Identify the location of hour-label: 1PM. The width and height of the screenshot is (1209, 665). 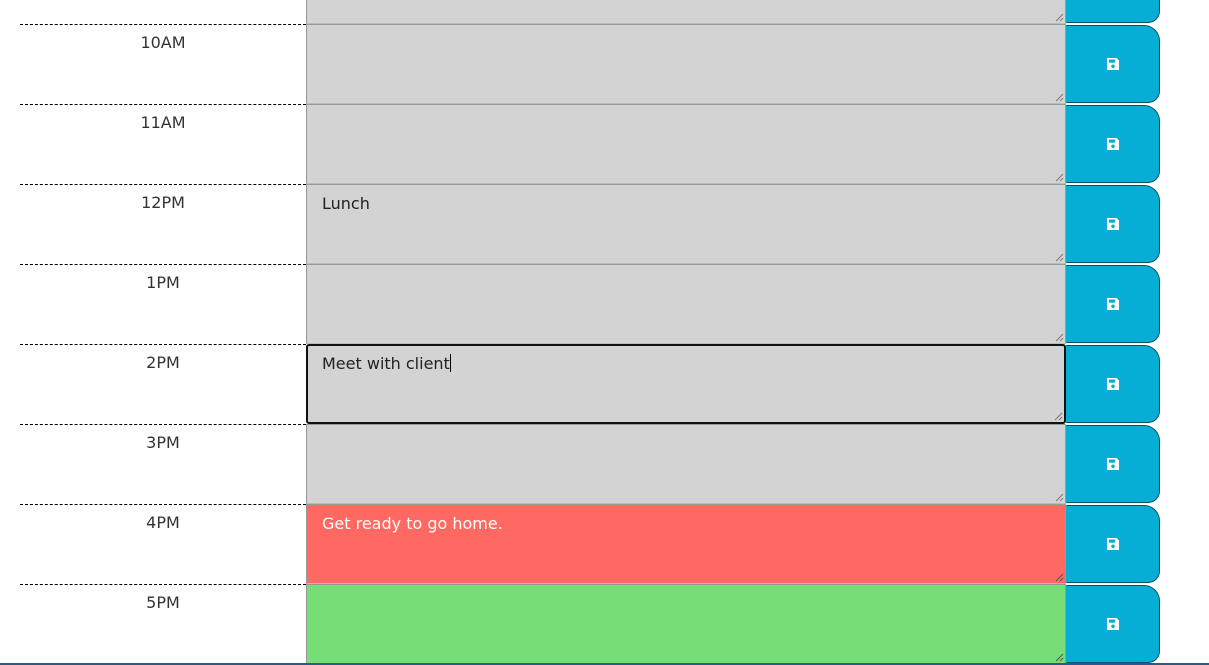
(163, 304).